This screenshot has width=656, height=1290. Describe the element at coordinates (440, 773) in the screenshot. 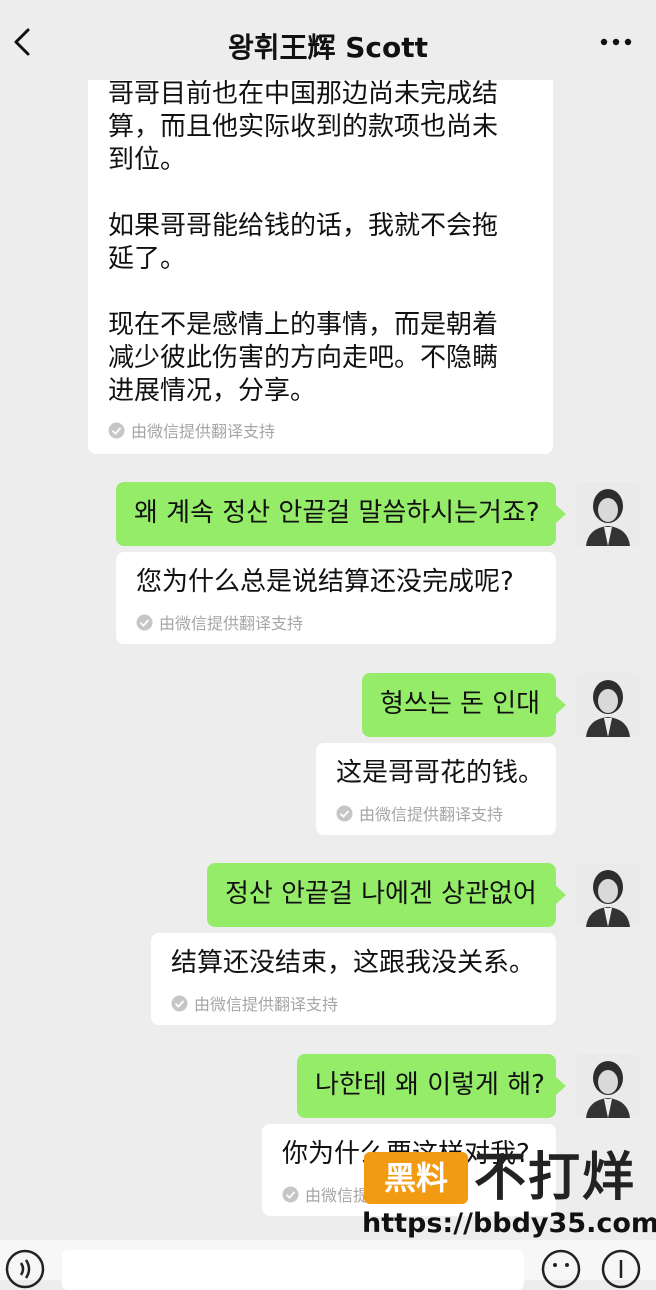

I see `translation-text: 这是哥哥花的钱。` at that location.